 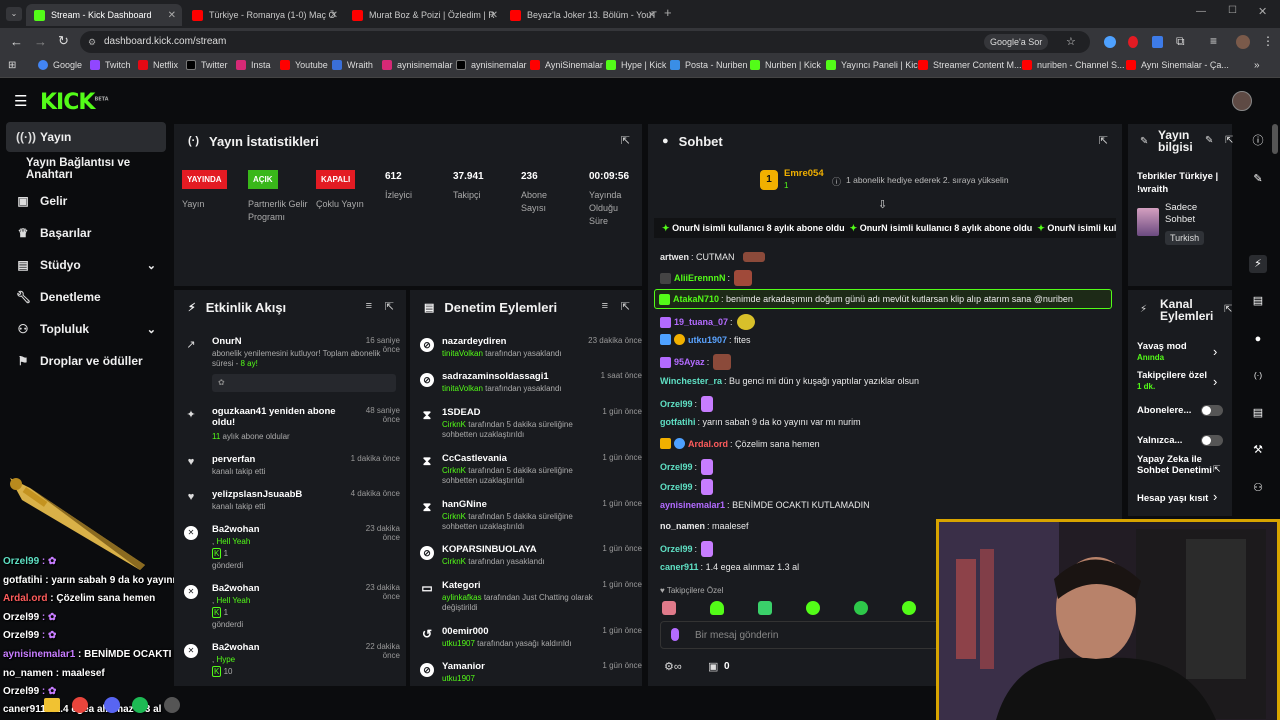 What do you see at coordinates (1172, 381) in the screenshot?
I see `followers-only-action: Takipçilere özel 1 dk.` at bounding box center [1172, 381].